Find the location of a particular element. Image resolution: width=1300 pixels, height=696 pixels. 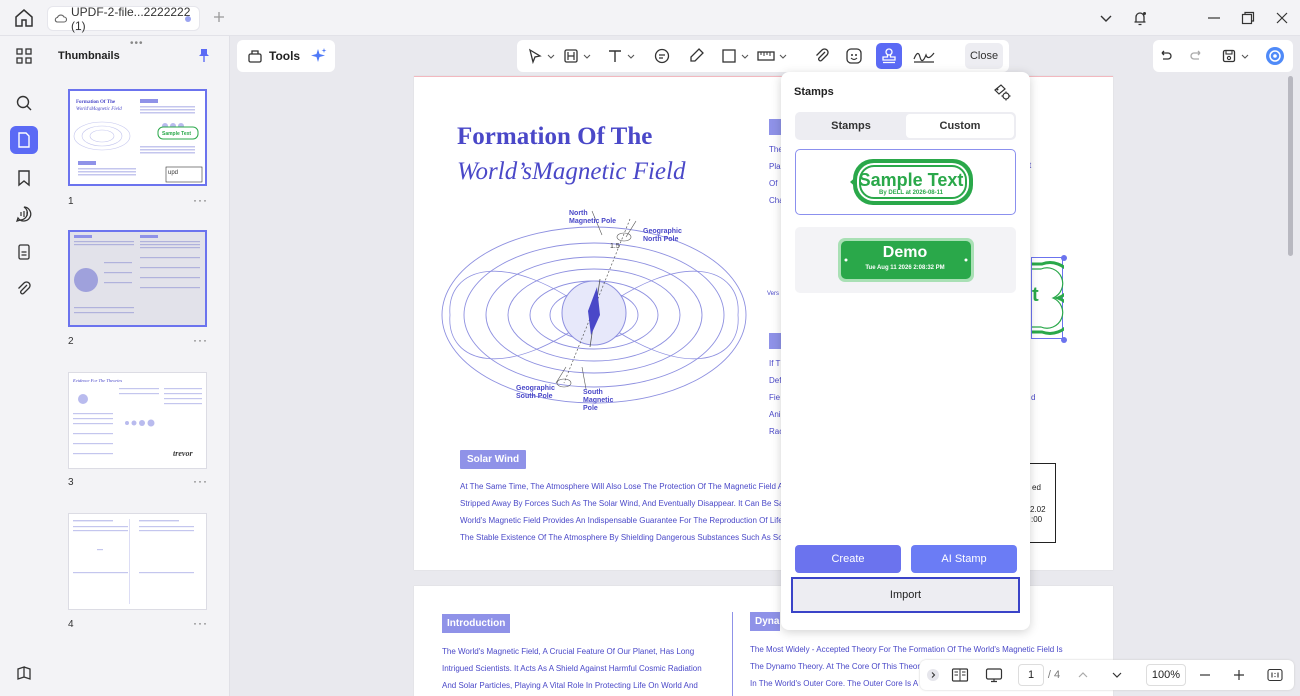

minimize-icon is located at coordinates (1214, 18).